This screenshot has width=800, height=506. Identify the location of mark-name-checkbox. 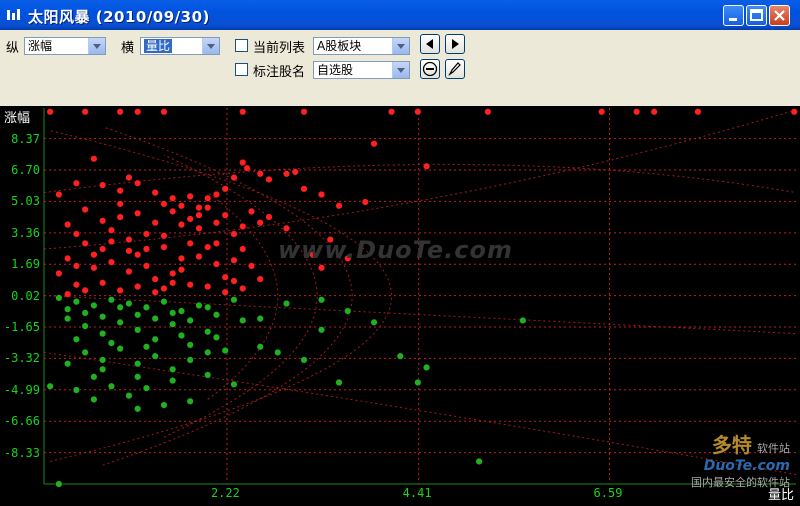
(241, 69).